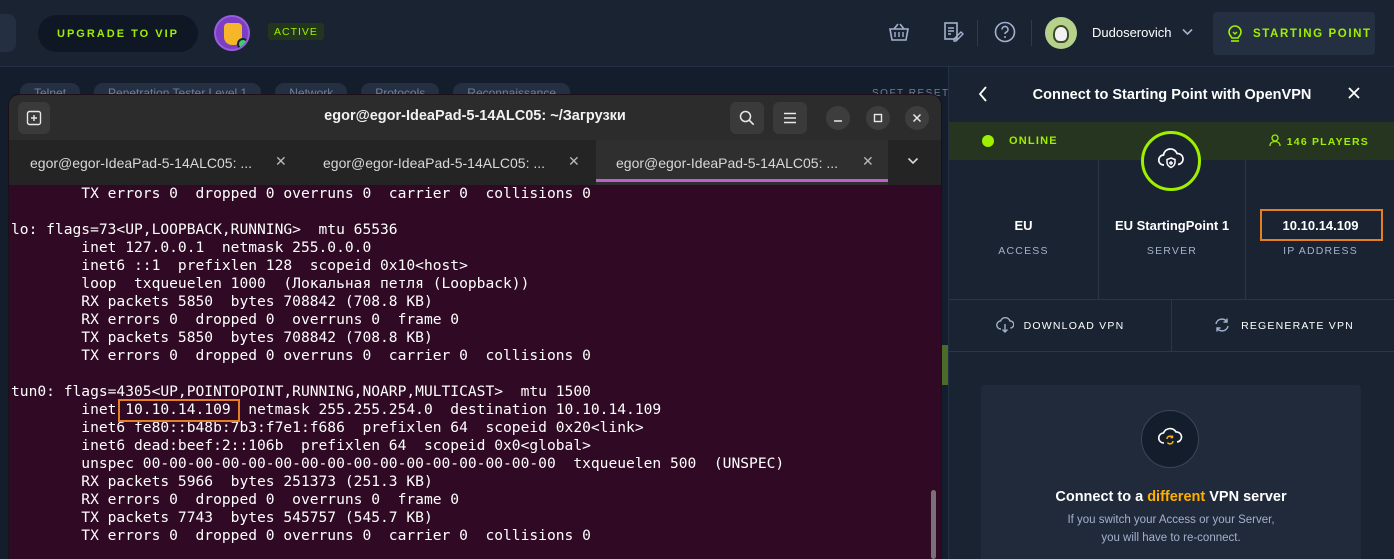  Describe the element at coordinates (1248, 497) in the screenshot. I see `switch-title-suffix: VPN server` at that location.